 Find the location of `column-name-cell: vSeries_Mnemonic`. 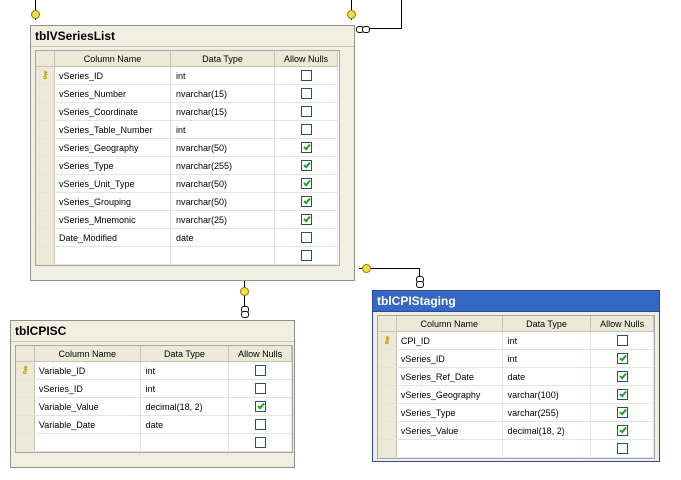

column-name-cell: vSeries_Mnemonic is located at coordinates (112, 219).